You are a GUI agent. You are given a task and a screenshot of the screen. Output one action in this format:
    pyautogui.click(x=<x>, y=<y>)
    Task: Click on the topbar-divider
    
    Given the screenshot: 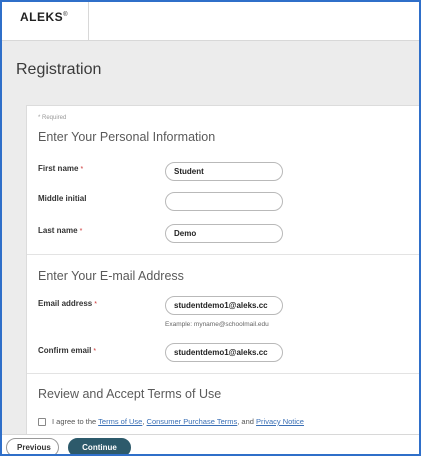 What is the action you would take?
    pyautogui.click(x=88, y=21)
    